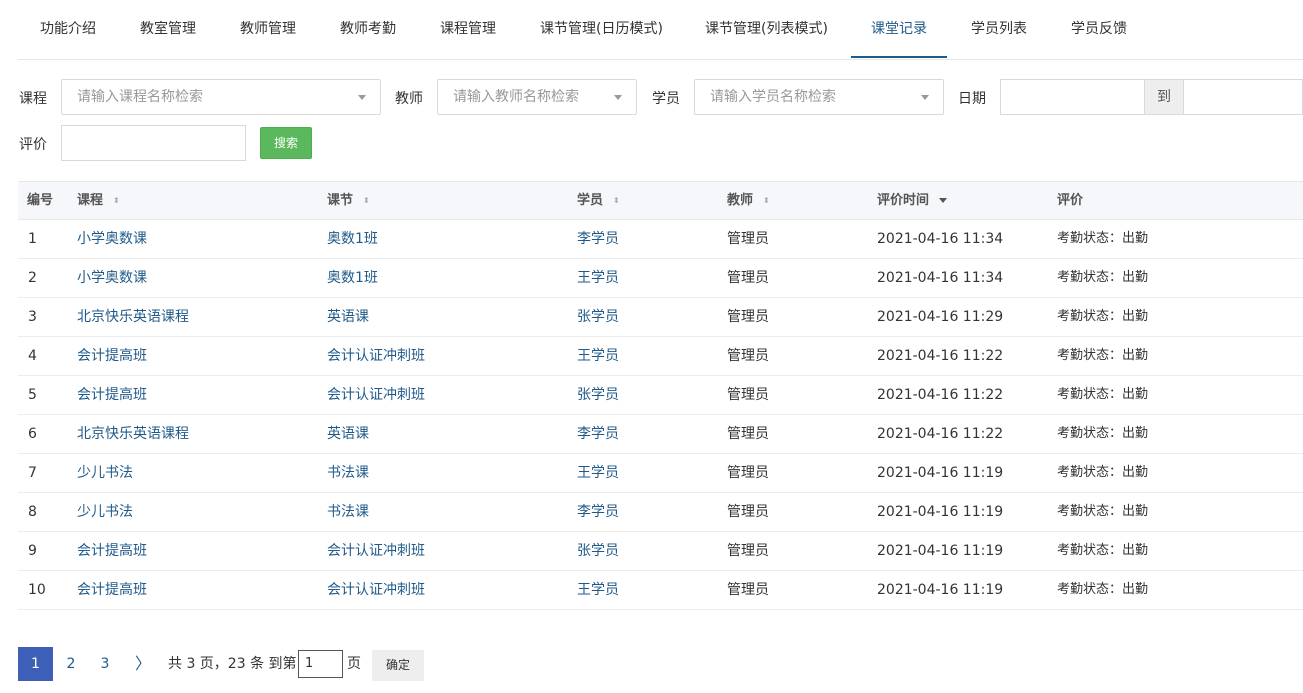 Image resolution: width=1303 pixels, height=693 pixels. Describe the element at coordinates (354, 664) in the screenshot. I see `page-suffix-label: 页` at that location.